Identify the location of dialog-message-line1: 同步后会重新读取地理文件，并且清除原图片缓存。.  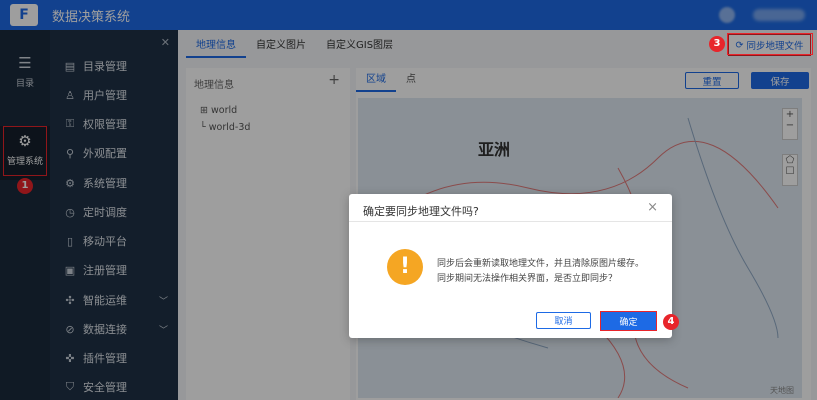
(541, 264).